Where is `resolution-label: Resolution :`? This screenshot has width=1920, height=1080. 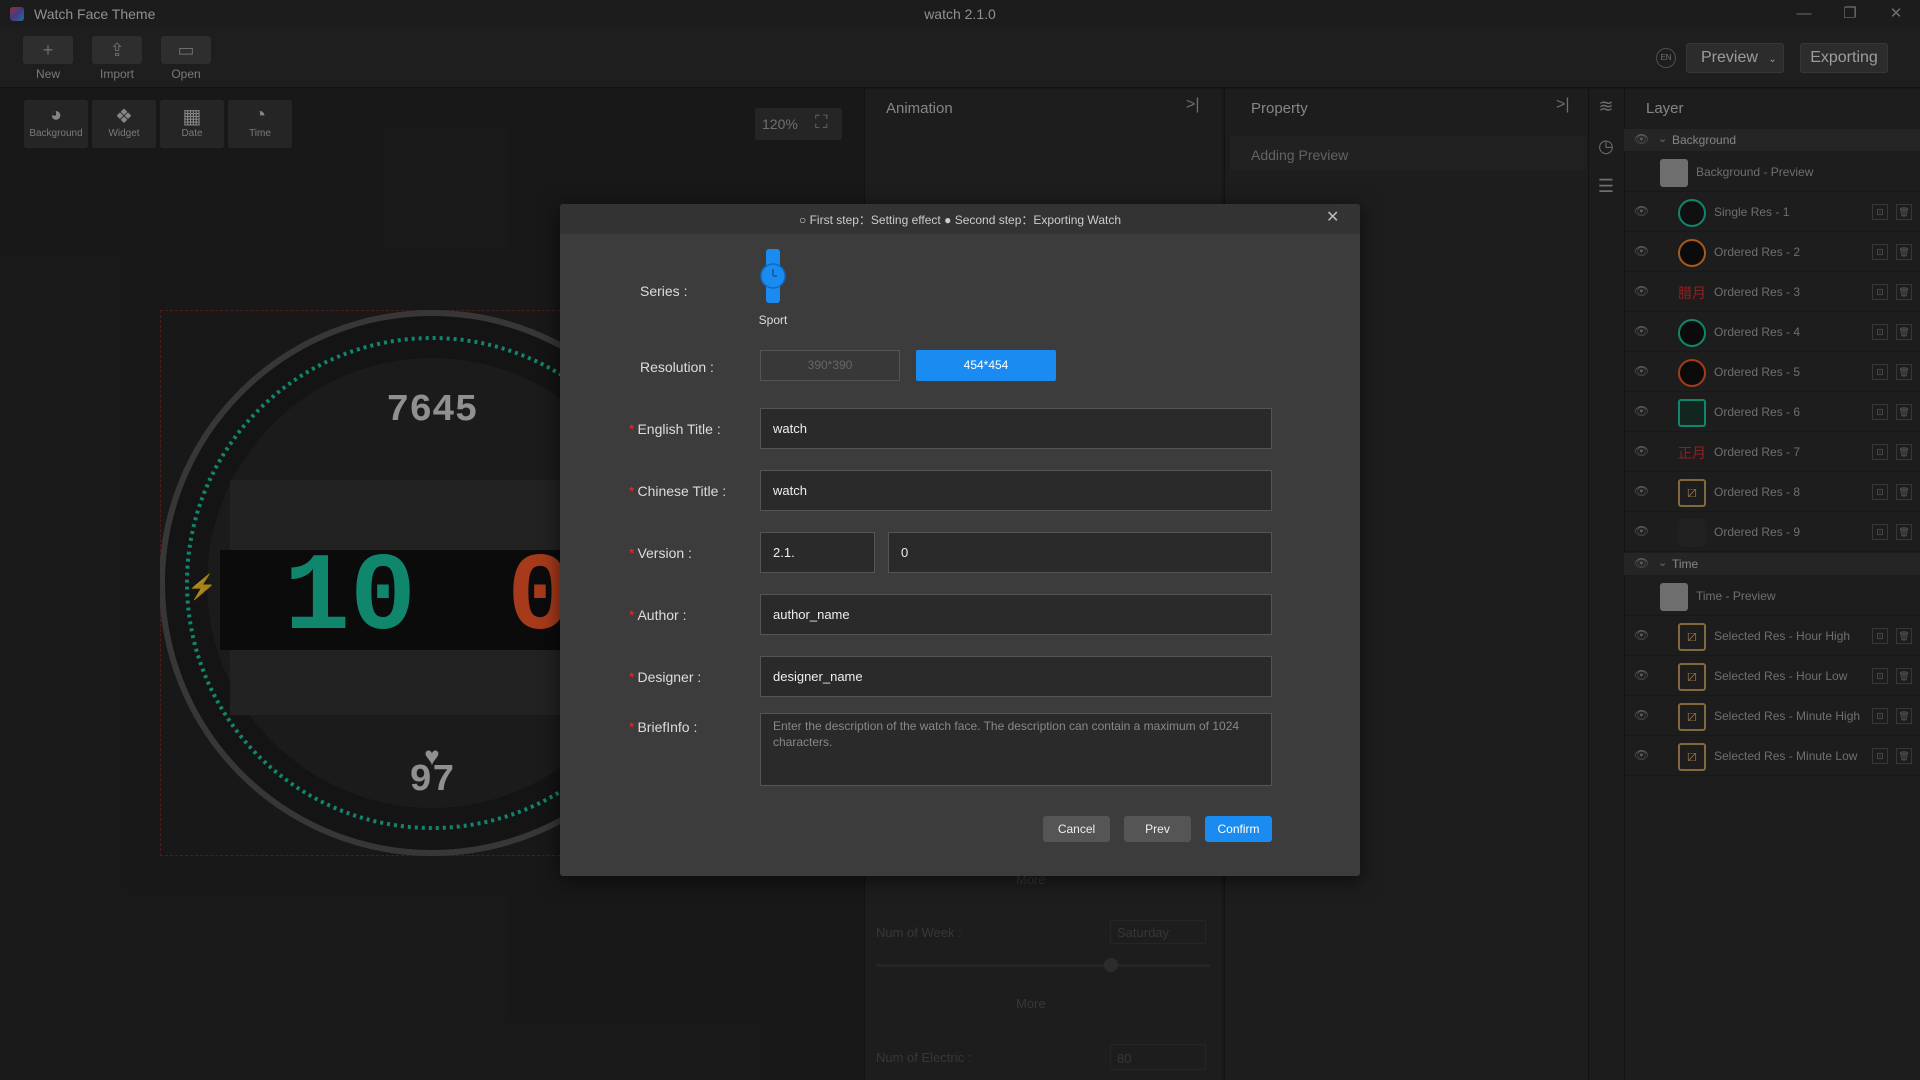
resolution-label: Resolution : is located at coordinates (677, 367).